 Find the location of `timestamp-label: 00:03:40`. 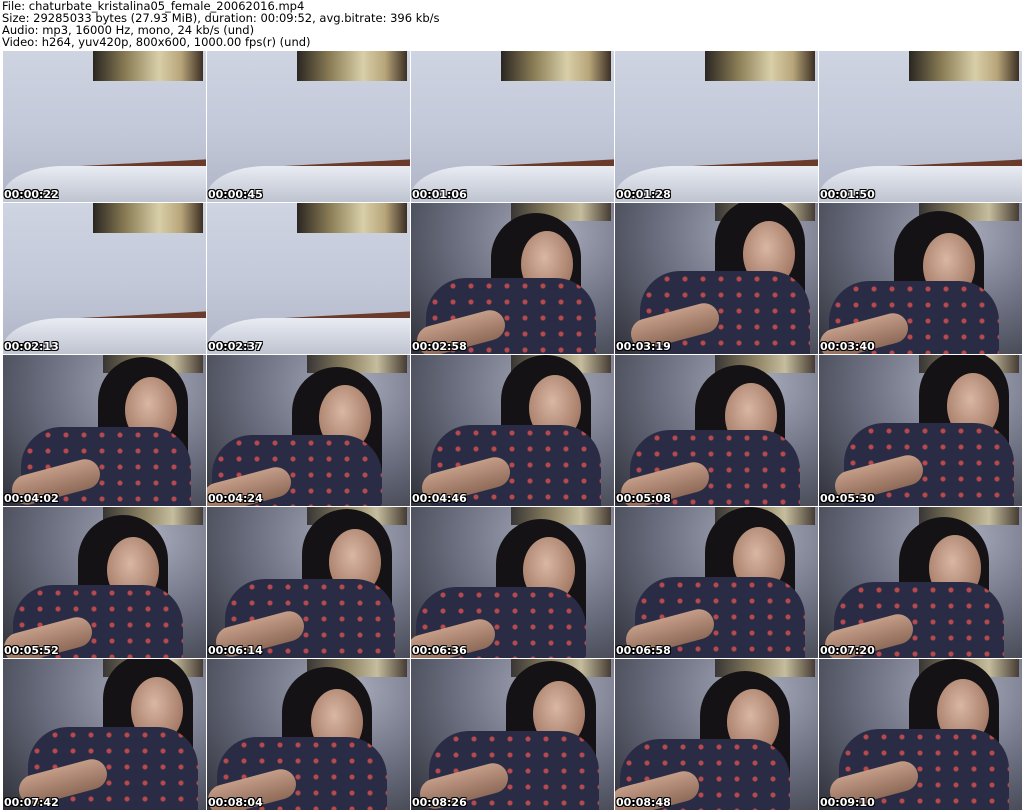

timestamp-label: 00:03:40 is located at coordinates (847, 346).